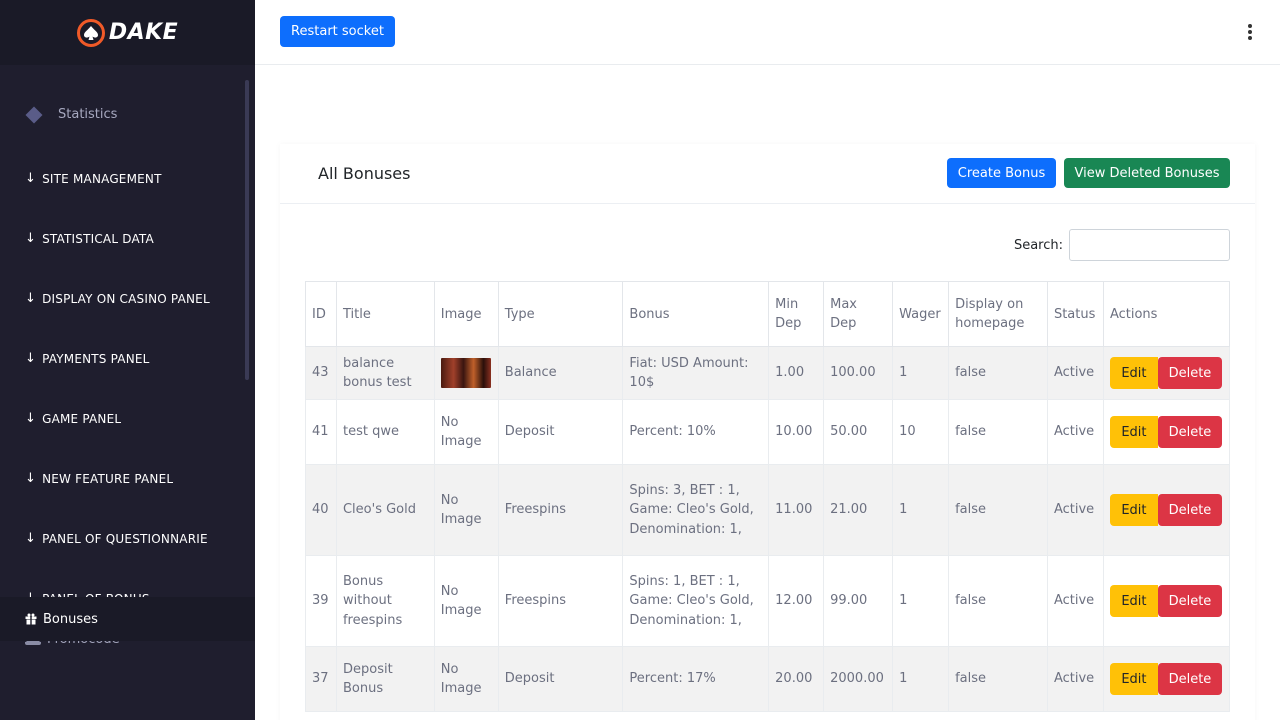  Describe the element at coordinates (696, 314) in the screenshot. I see `column-header: Bonus` at that location.